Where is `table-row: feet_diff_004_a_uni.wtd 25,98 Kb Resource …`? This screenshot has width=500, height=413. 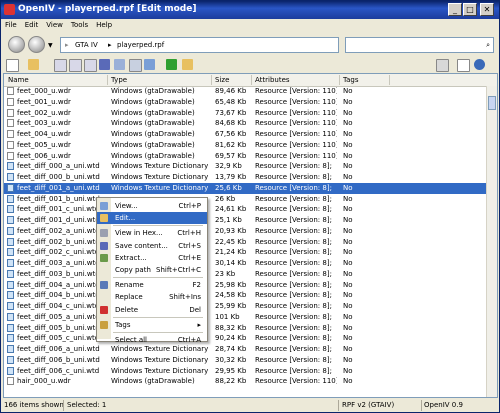
table-row: feet_diff_004_a_uni.wtd 25,98 Kb Resource … is located at coordinates (250, 285).